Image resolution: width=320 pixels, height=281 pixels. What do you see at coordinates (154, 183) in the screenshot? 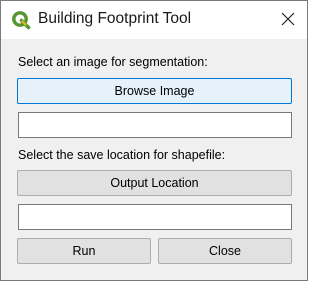
I see `output-location-button: Output Location` at bounding box center [154, 183].